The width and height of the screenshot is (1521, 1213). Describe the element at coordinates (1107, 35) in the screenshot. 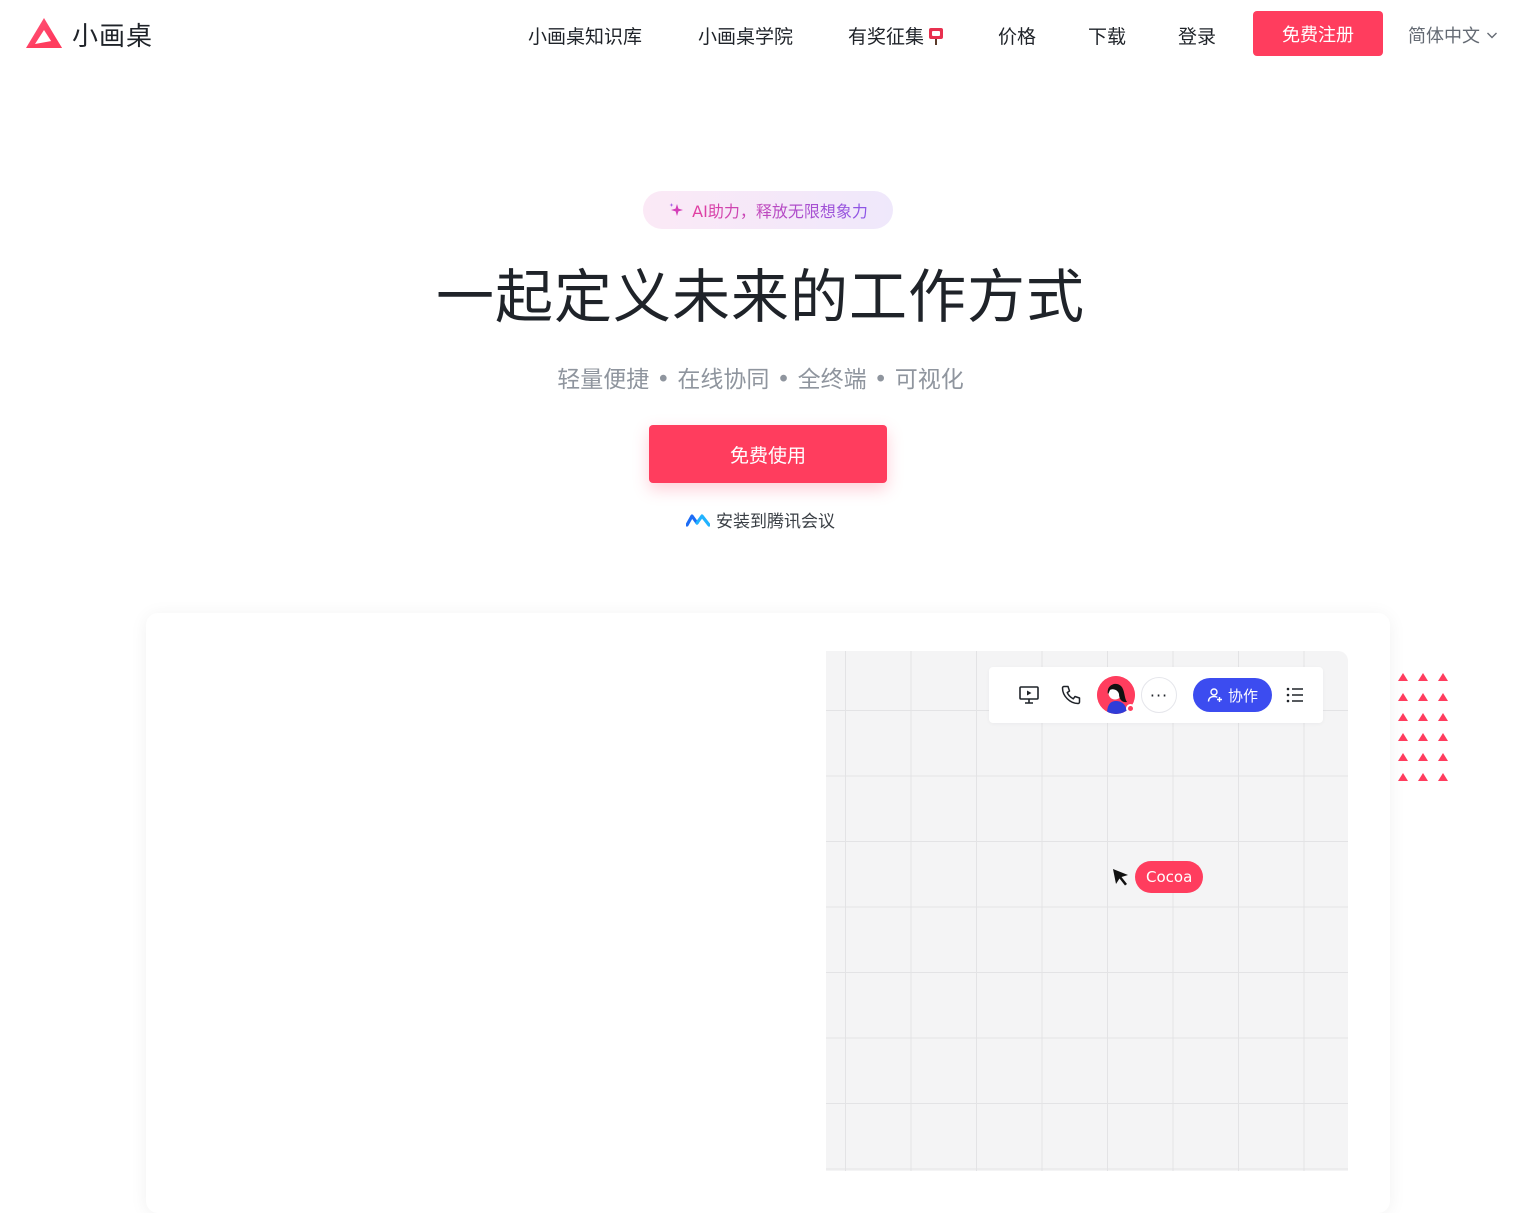

I see `nav-download: 下载` at that location.